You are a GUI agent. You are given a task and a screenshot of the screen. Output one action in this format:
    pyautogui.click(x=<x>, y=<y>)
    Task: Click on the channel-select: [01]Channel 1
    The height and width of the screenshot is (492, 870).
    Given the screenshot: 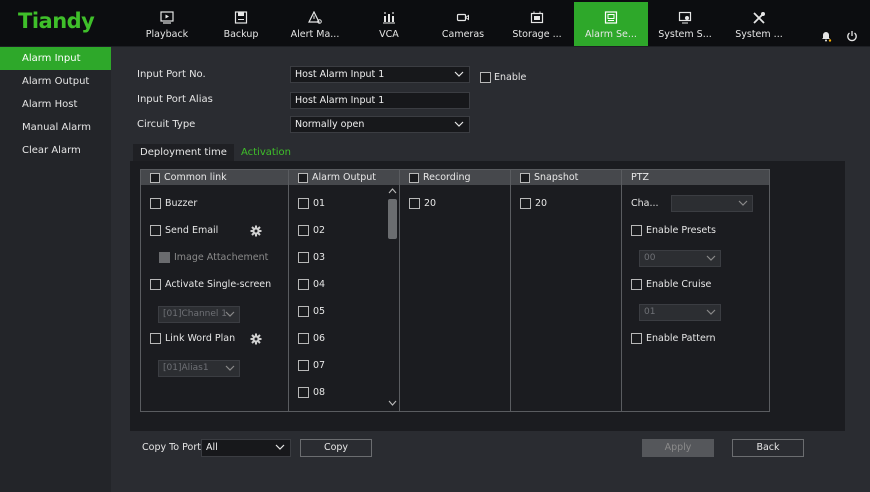 What is the action you would take?
    pyautogui.click(x=199, y=314)
    